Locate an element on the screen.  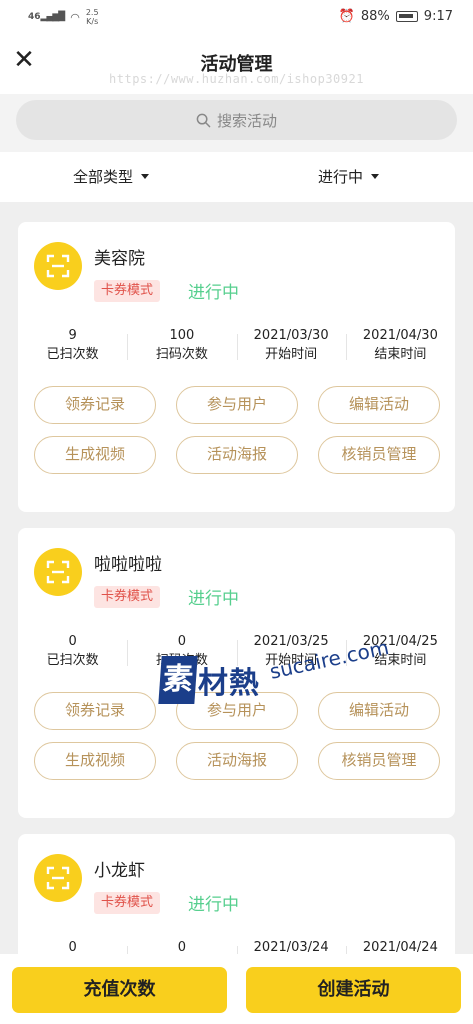
alarm-icon: ⏰ is located at coordinates (346, 16).